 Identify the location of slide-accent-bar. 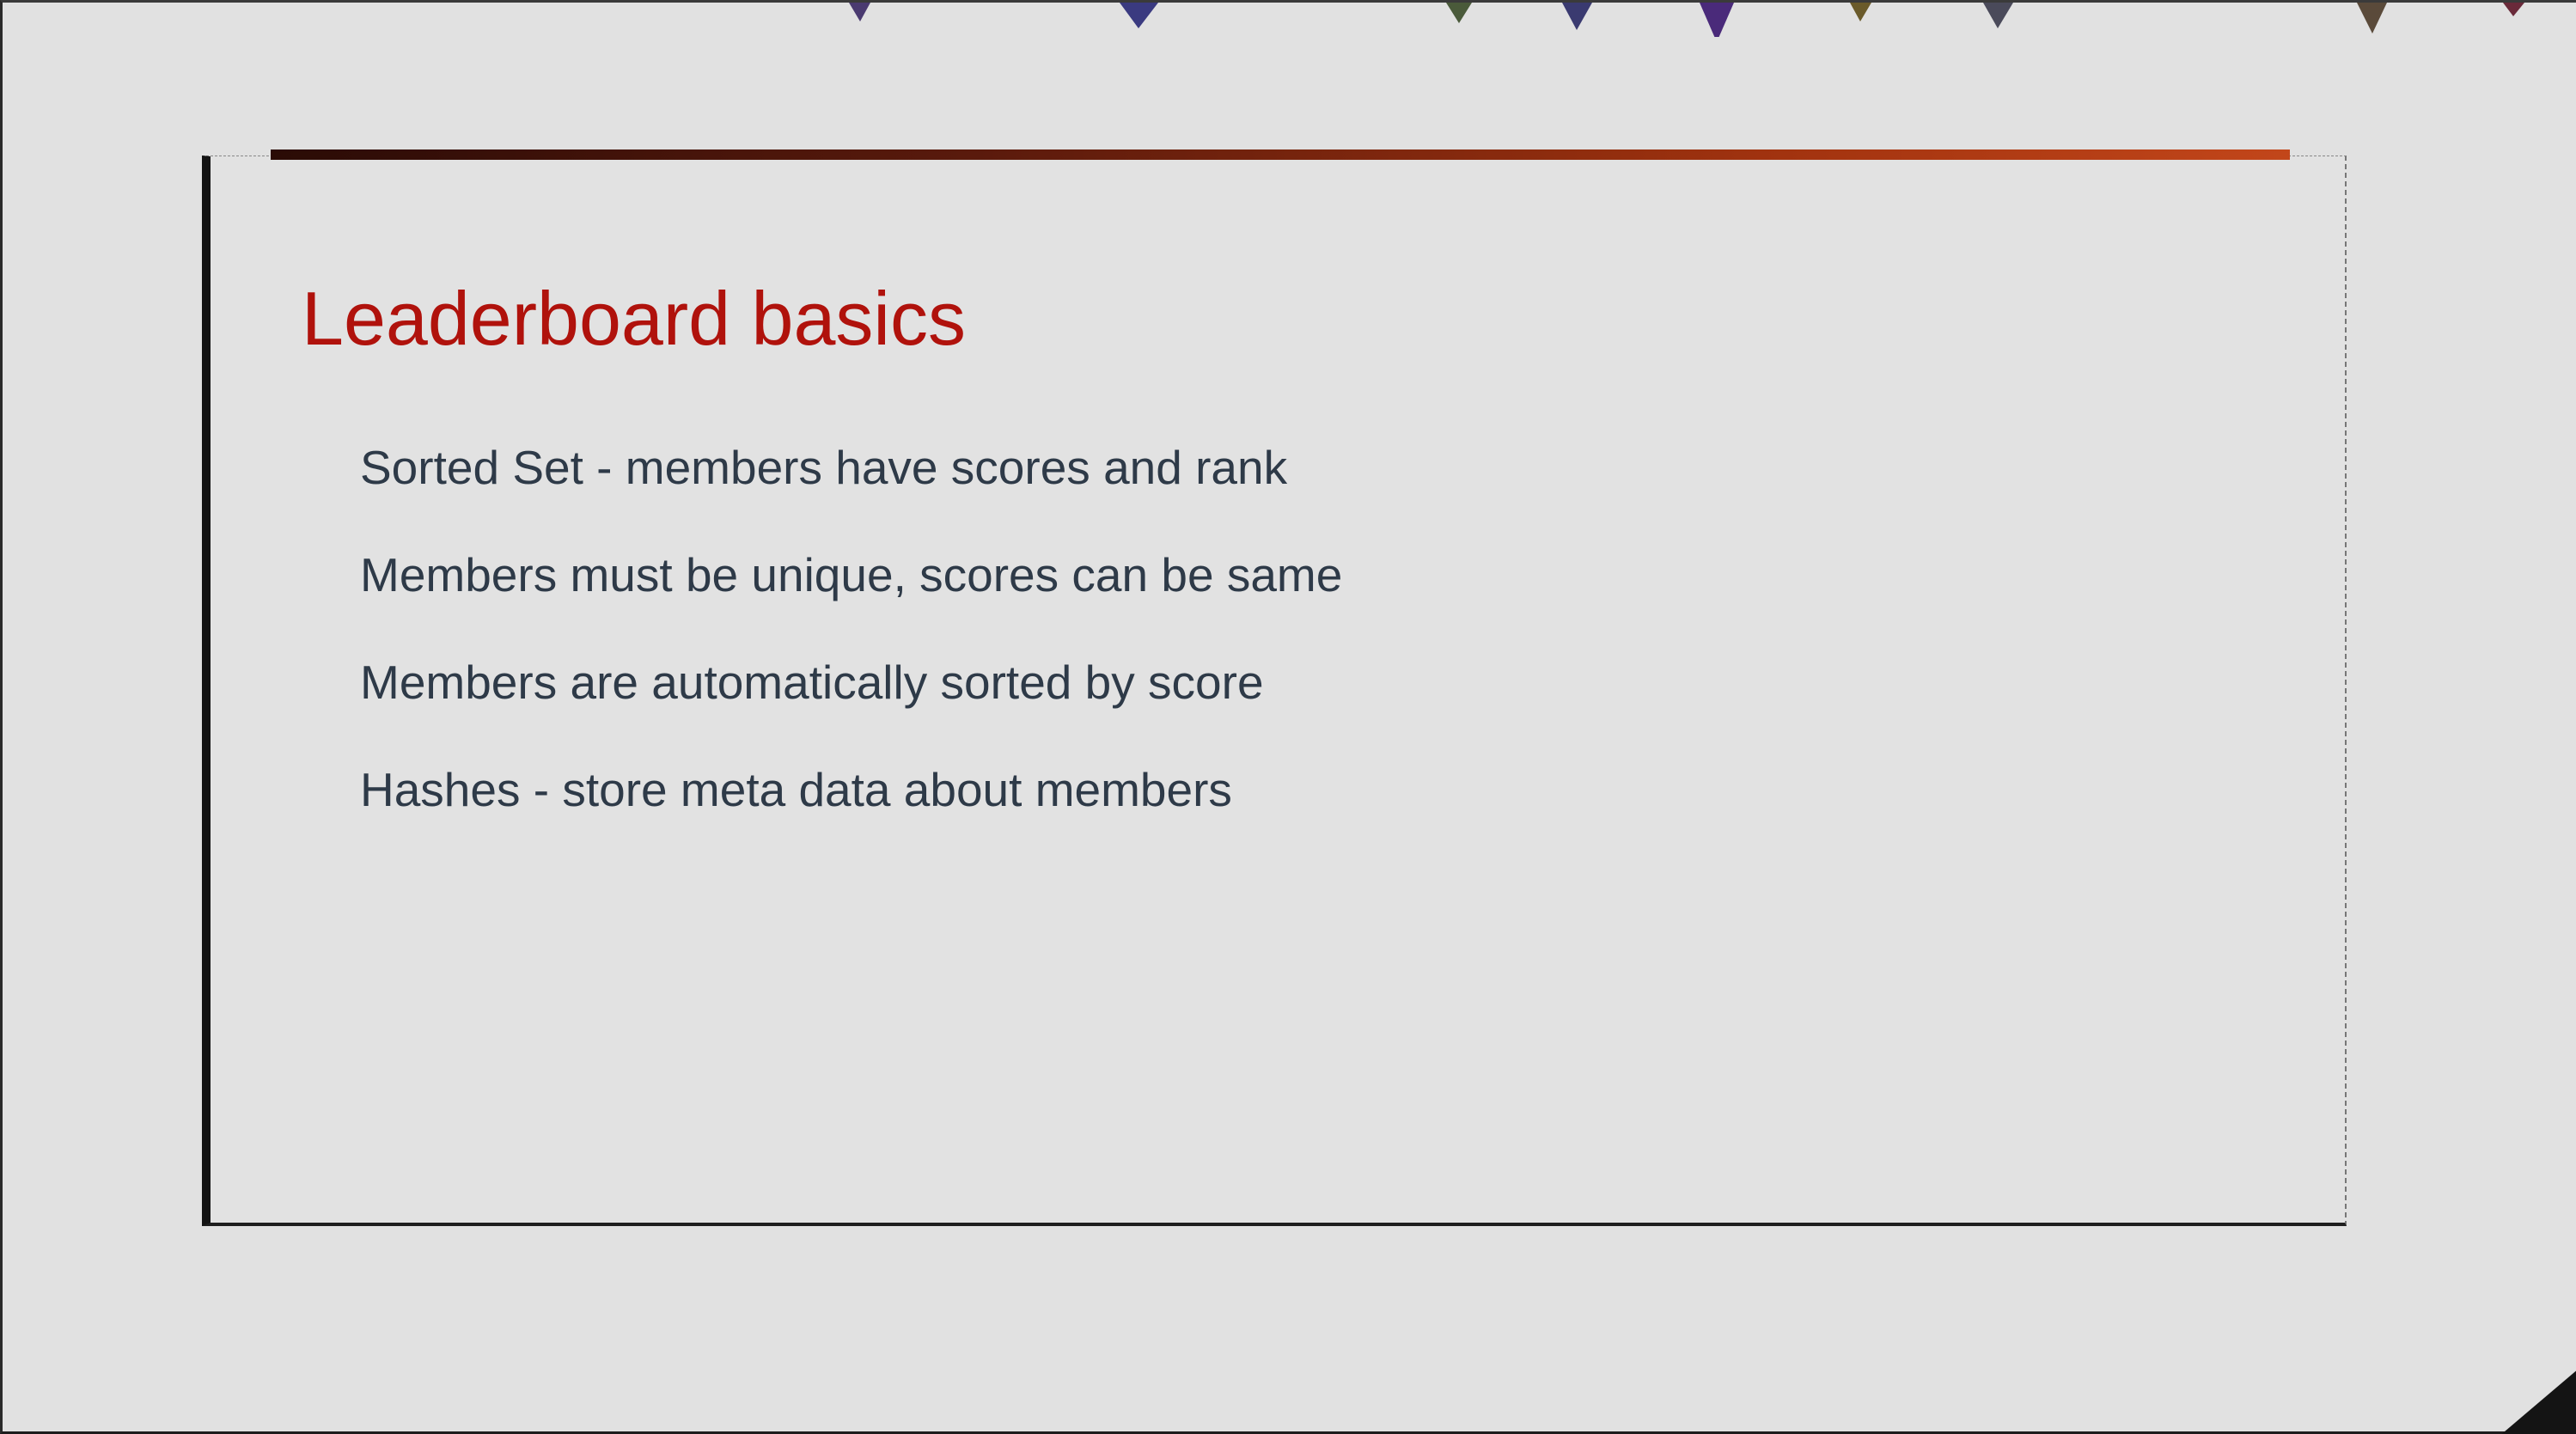
(1280, 155).